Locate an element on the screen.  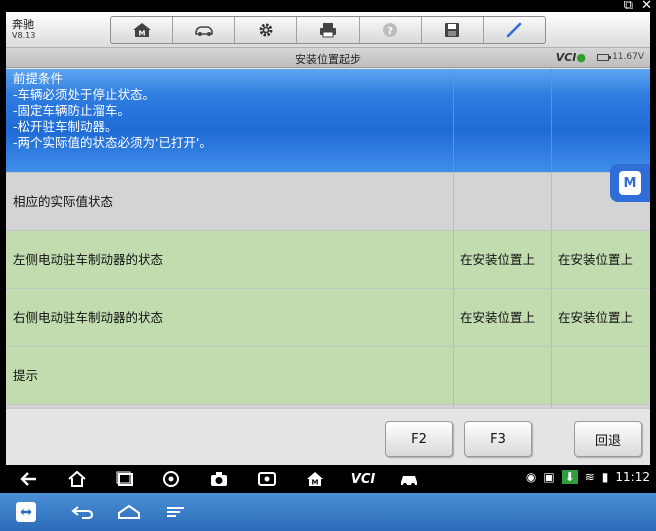
row-label: 提示 is located at coordinates (26, 375).